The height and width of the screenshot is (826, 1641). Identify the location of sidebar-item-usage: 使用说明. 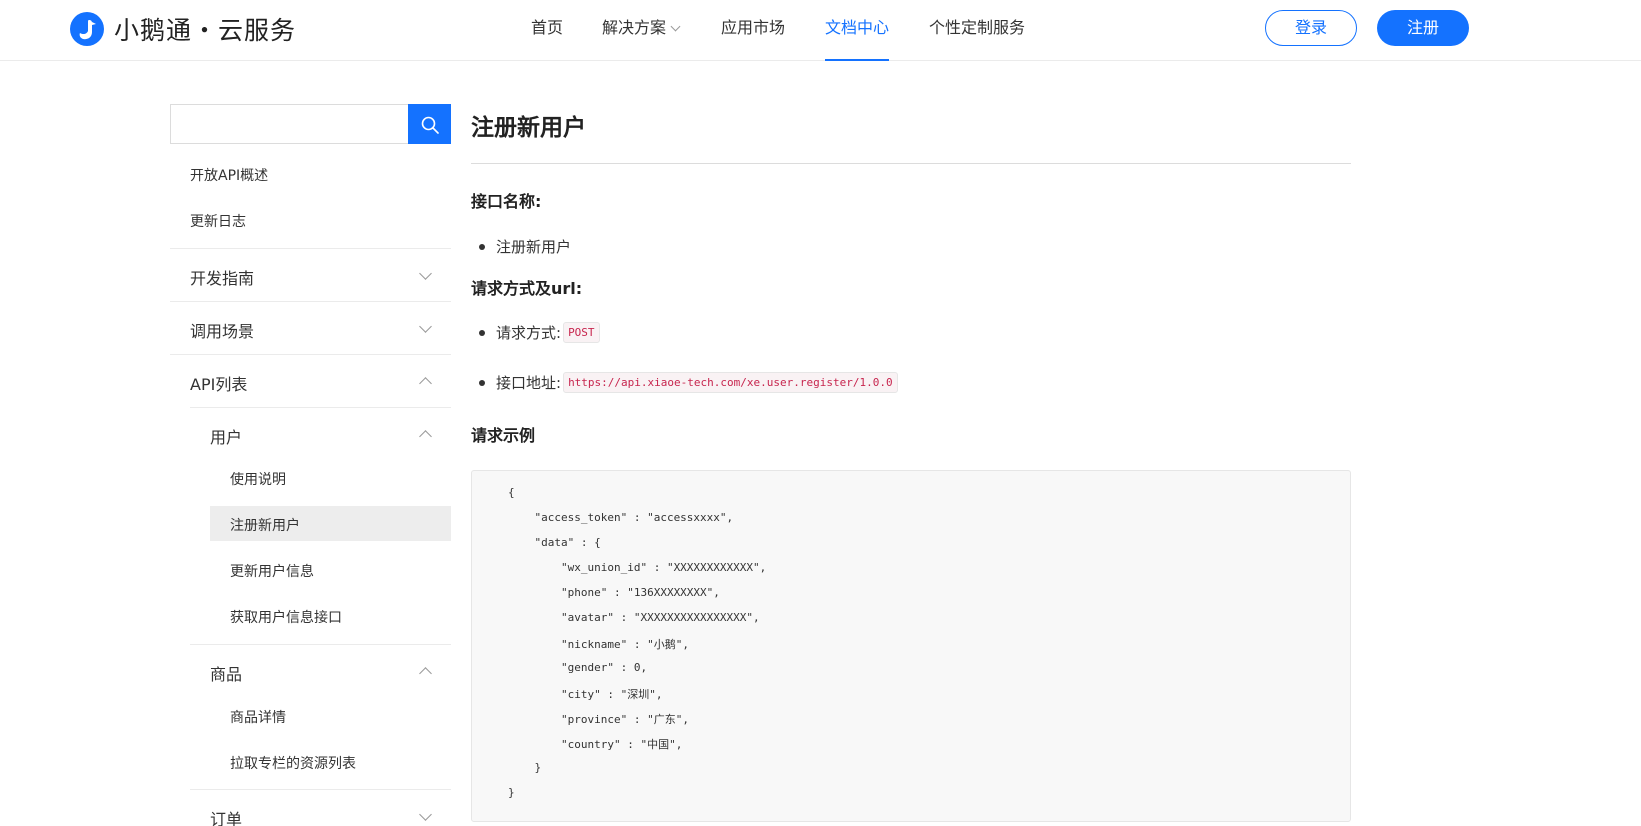
(258, 479).